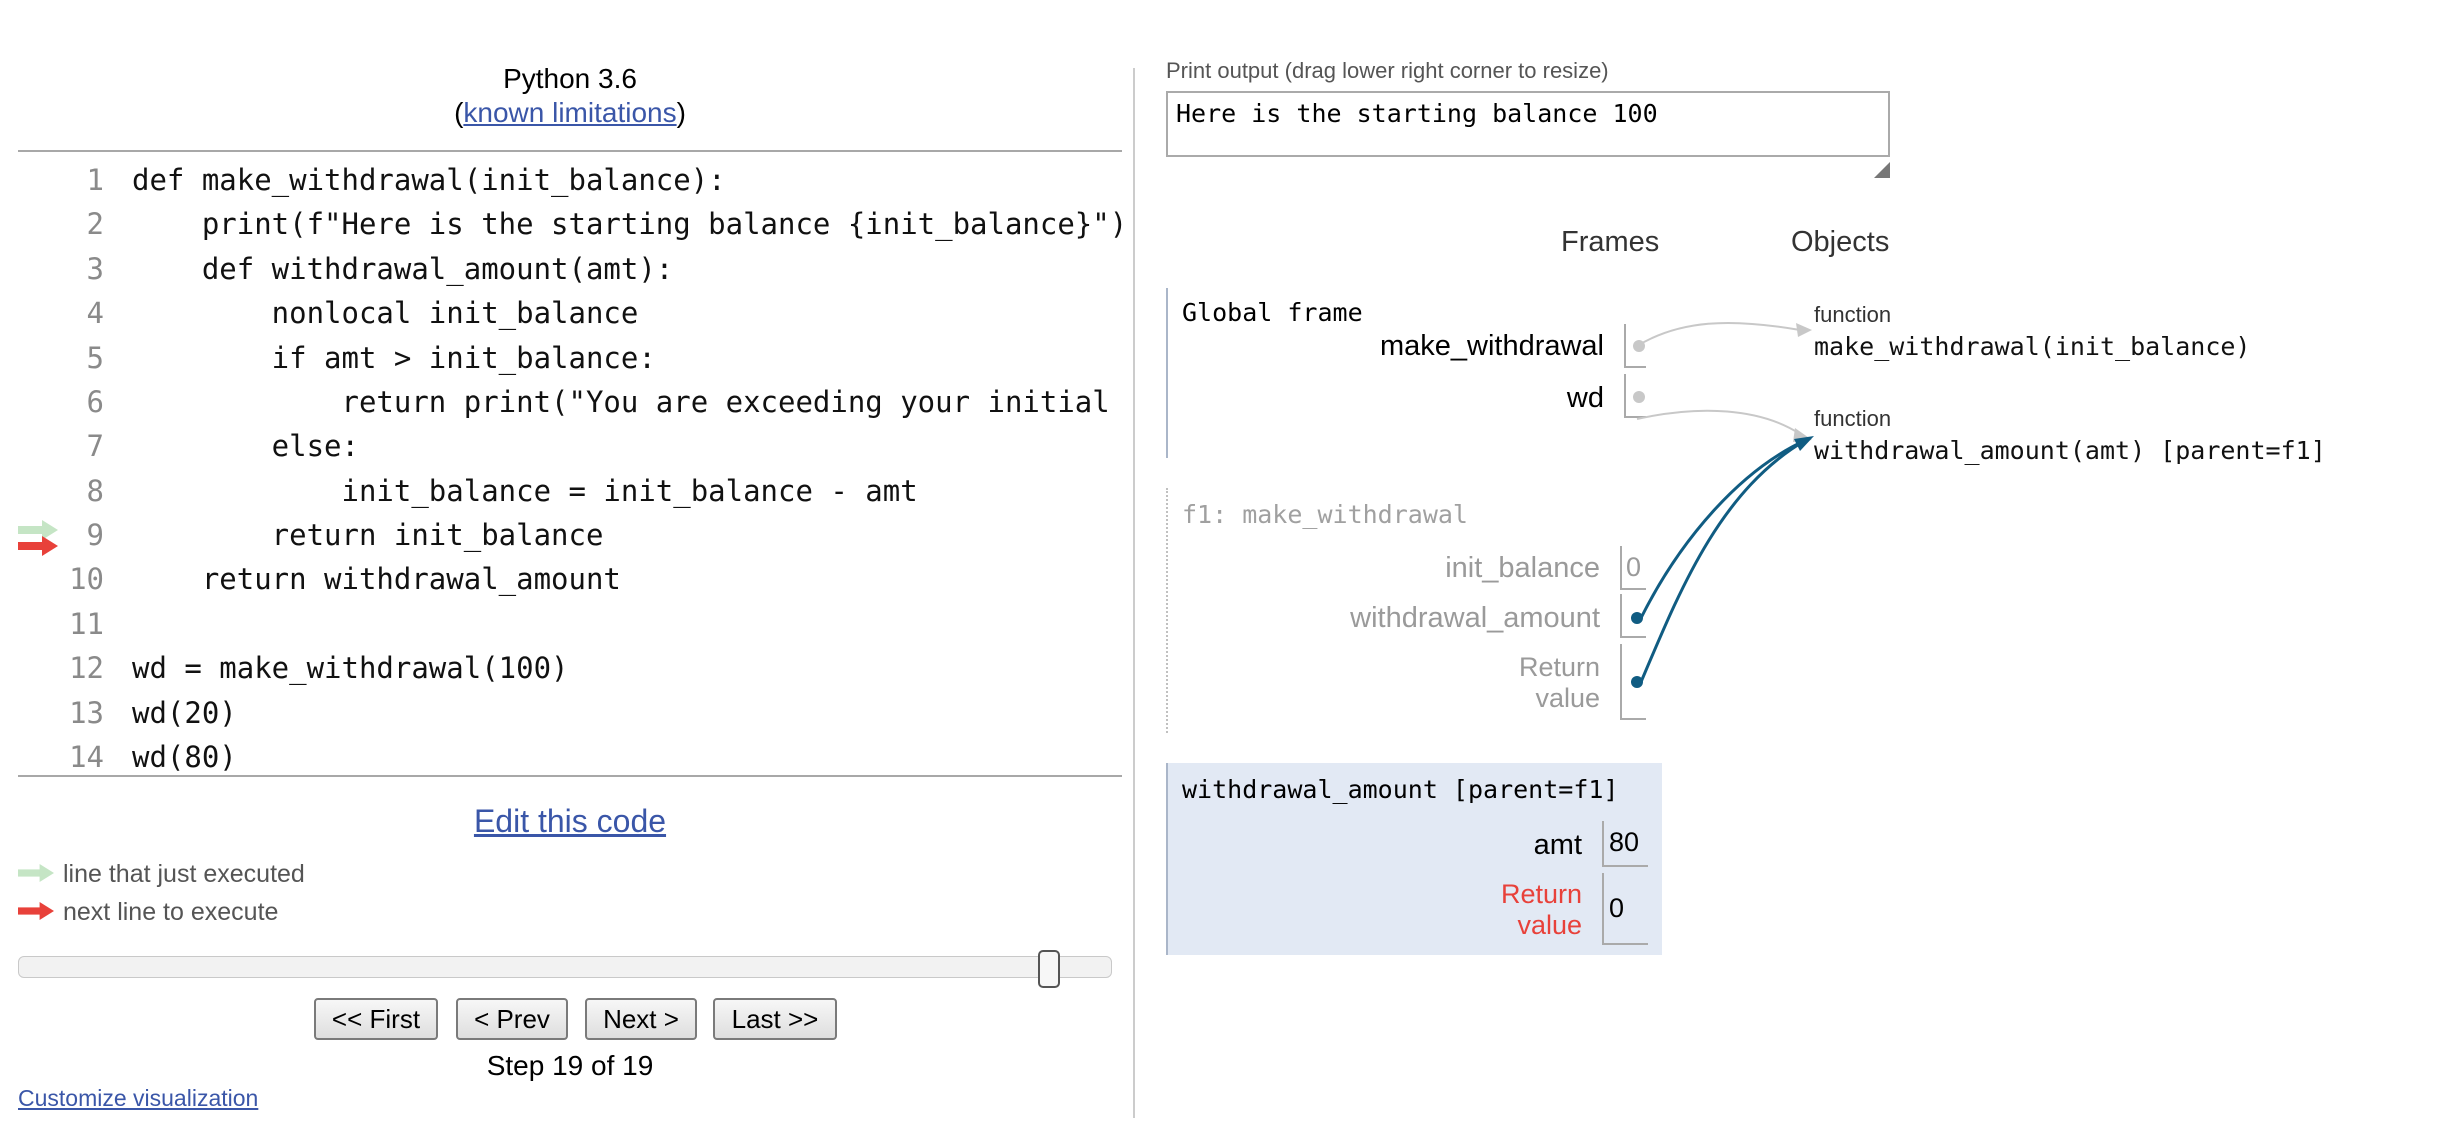  I want to click on code-line: 11, so click(570, 624).